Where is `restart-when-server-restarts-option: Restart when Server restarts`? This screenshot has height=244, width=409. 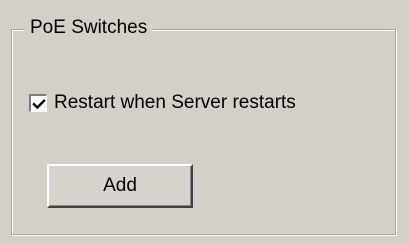
restart-when-server-restarts-option: Restart when Server restarts is located at coordinates (162, 103).